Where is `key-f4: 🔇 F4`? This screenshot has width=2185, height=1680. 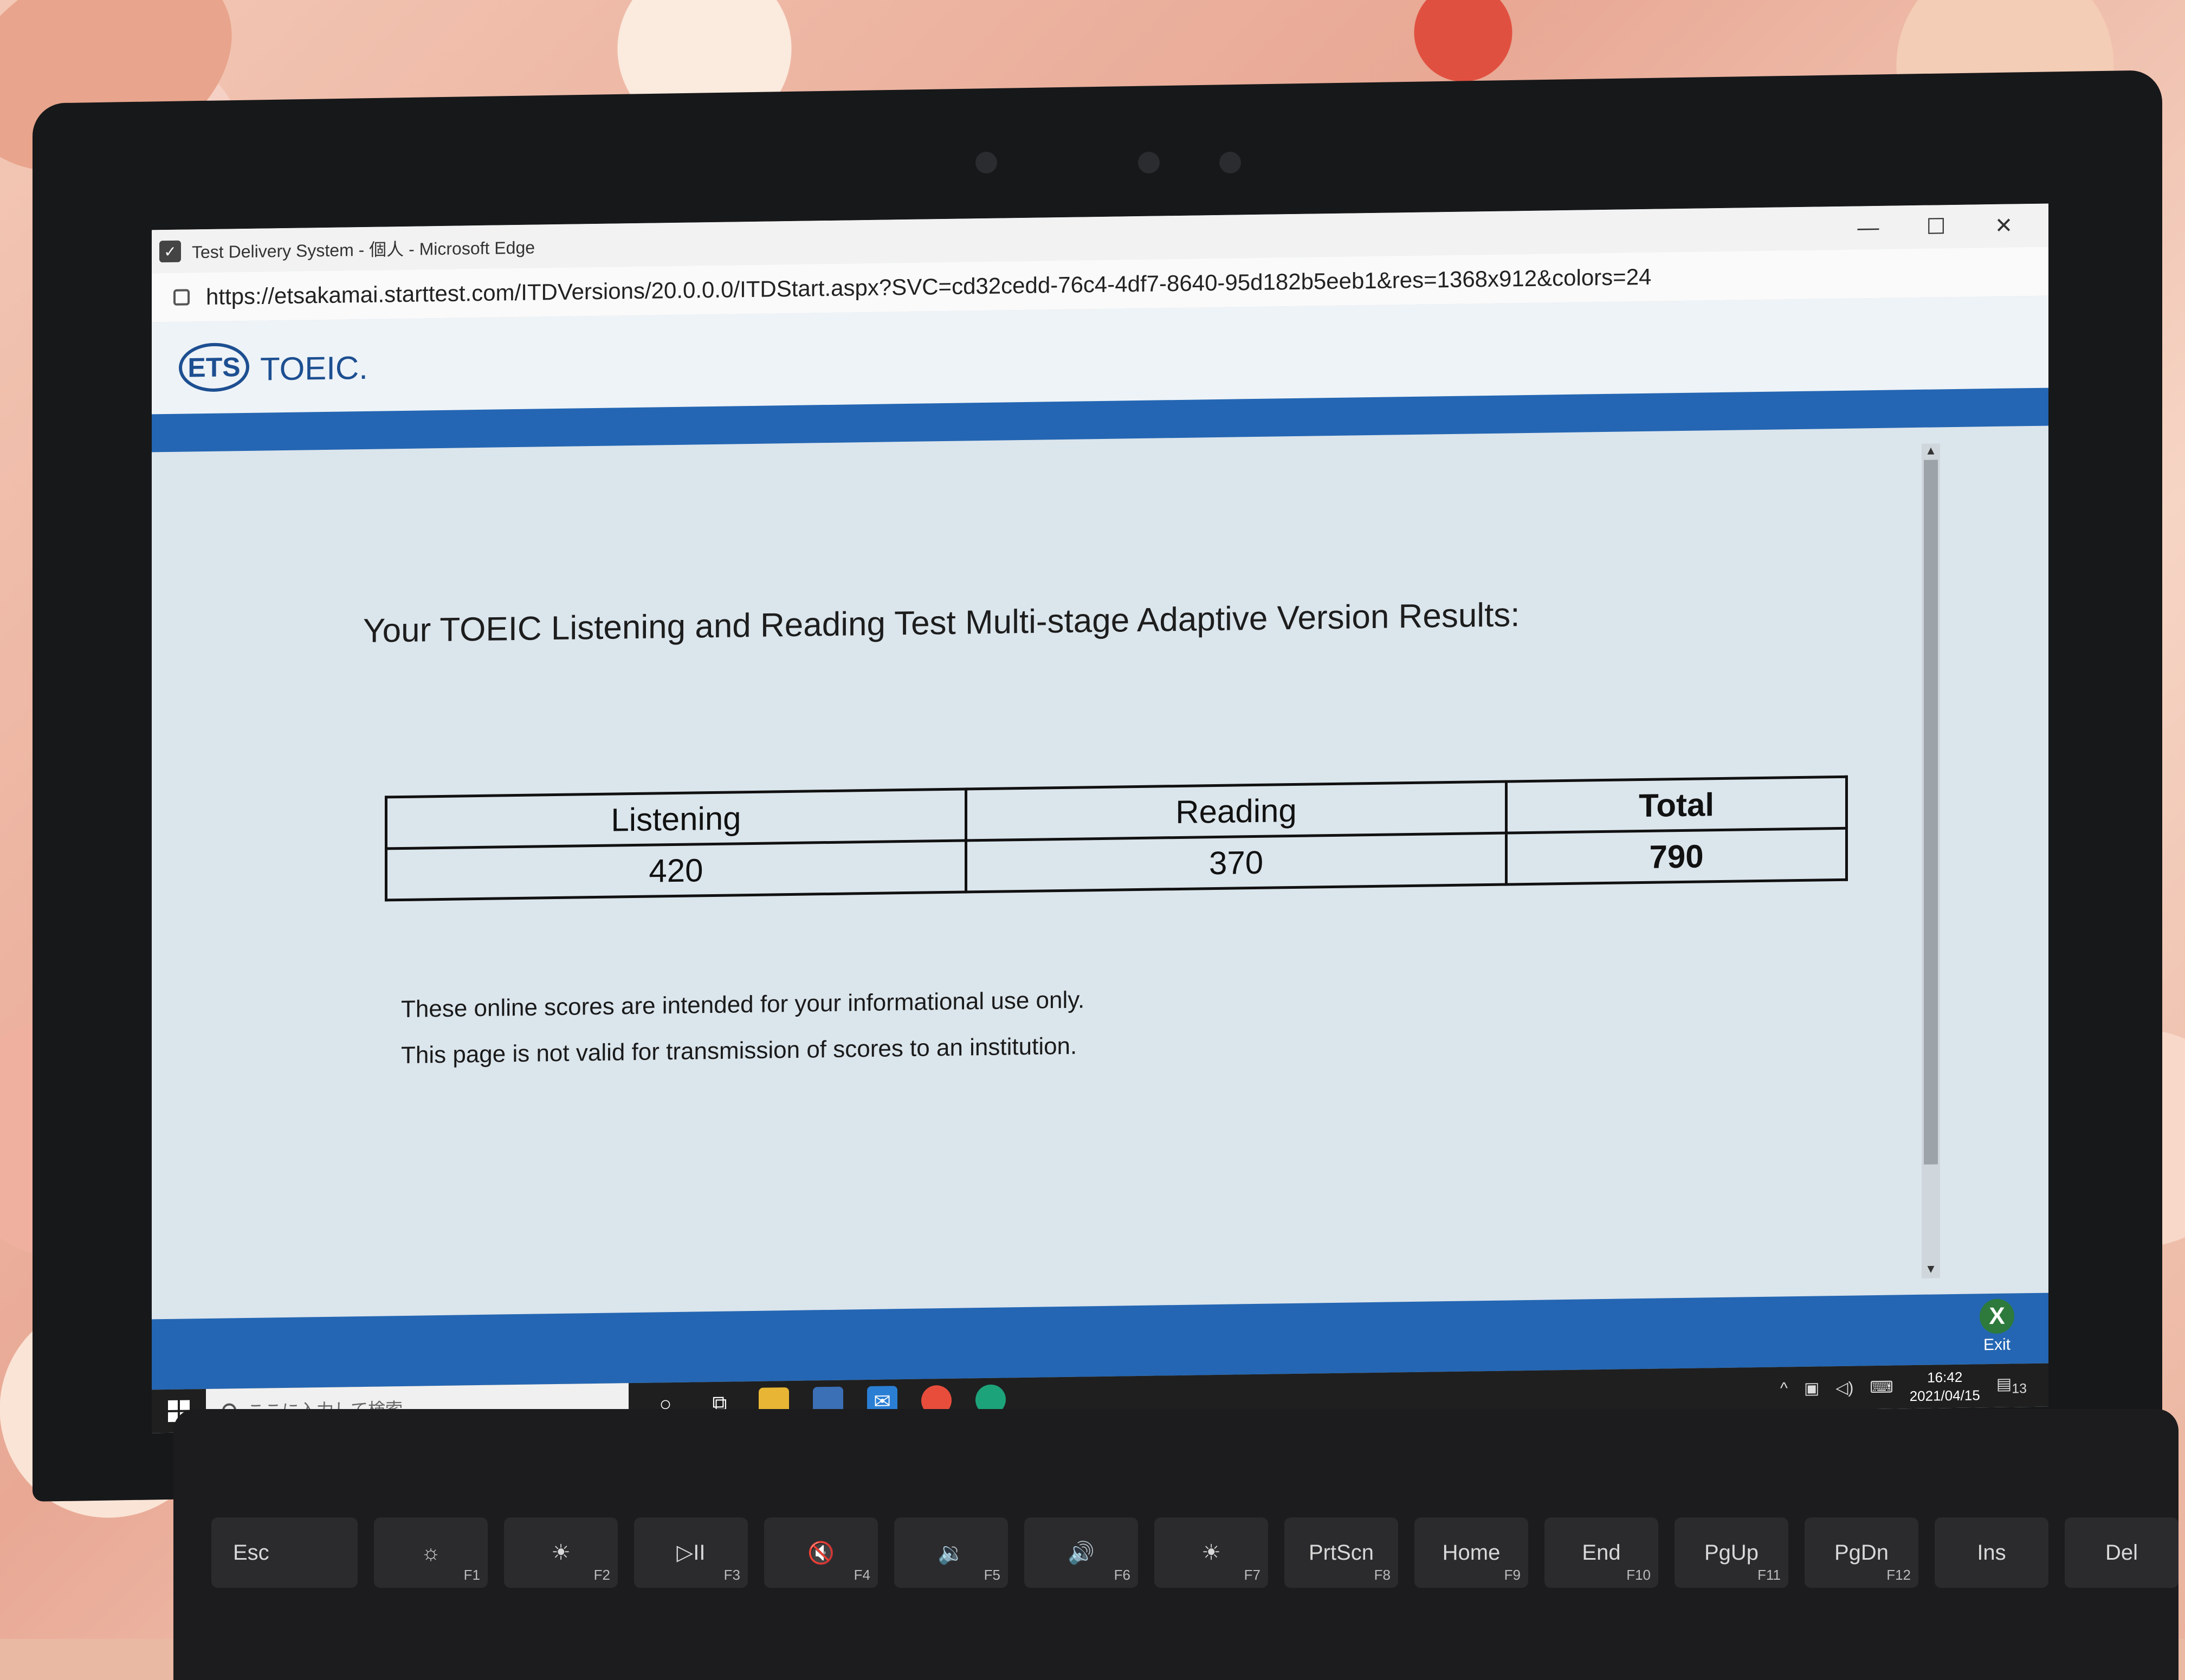
key-f4: 🔇 F4 is located at coordinates (821, 1553).